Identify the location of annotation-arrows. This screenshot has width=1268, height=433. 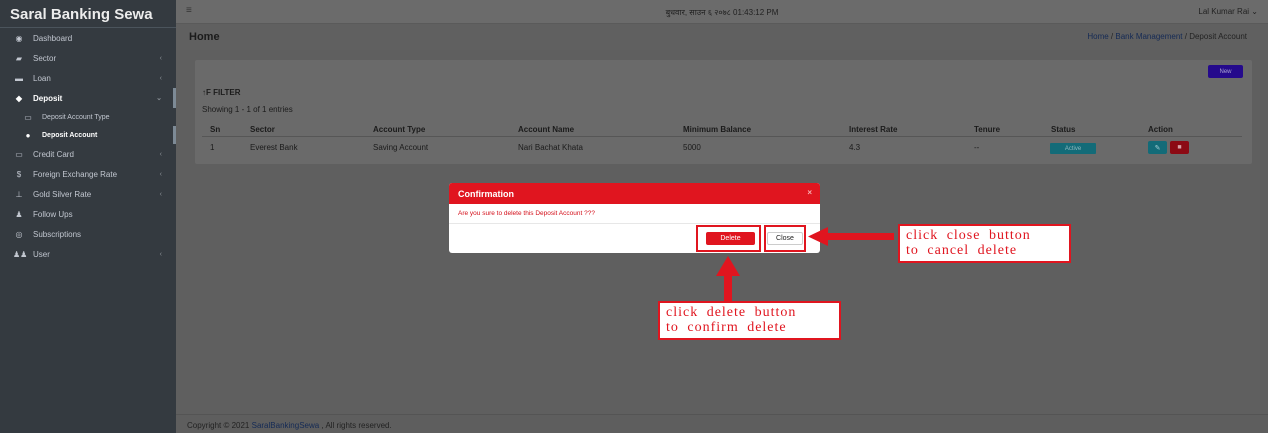
(805, 264).